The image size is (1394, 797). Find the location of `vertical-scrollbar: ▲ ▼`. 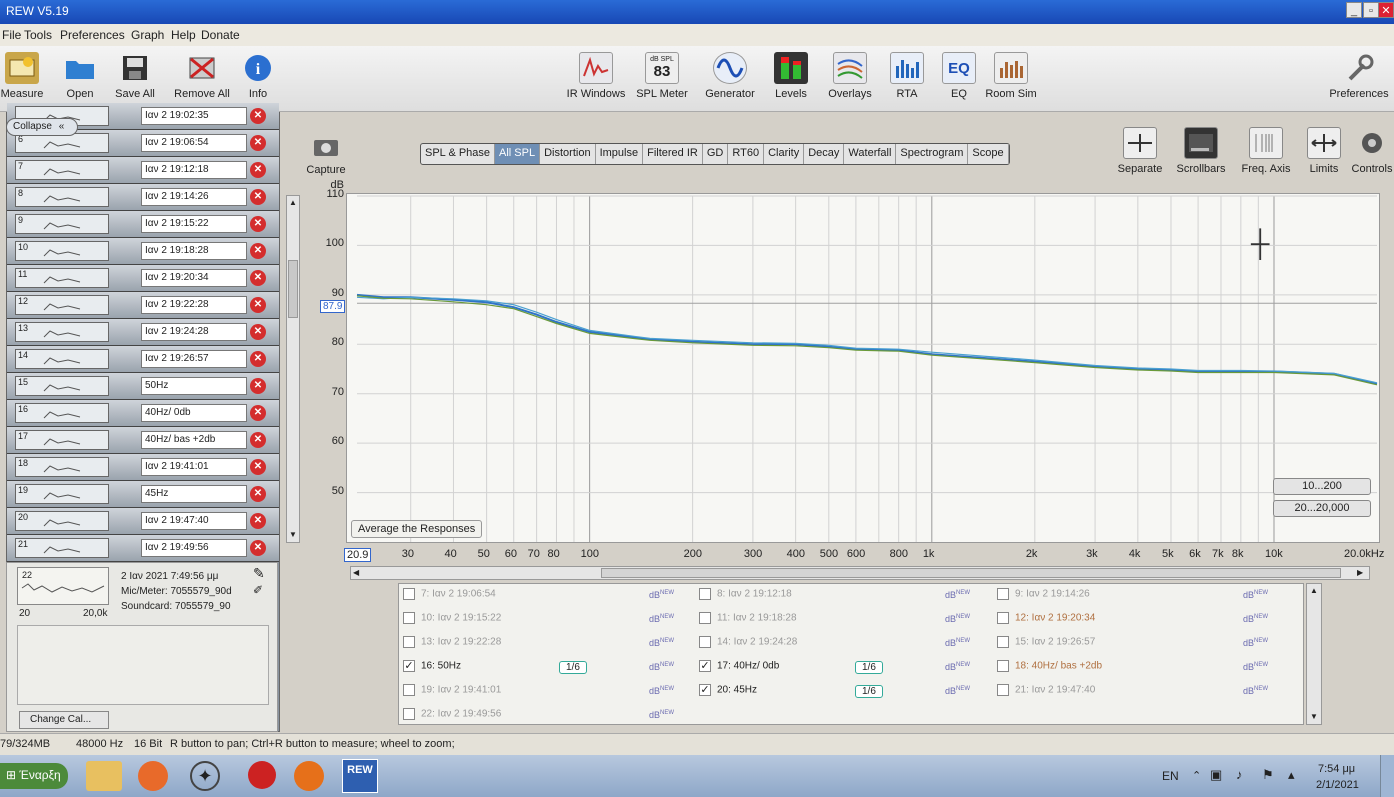

vertical-scrollbar: ▲ ▼ is located at coordinates (293, 369).